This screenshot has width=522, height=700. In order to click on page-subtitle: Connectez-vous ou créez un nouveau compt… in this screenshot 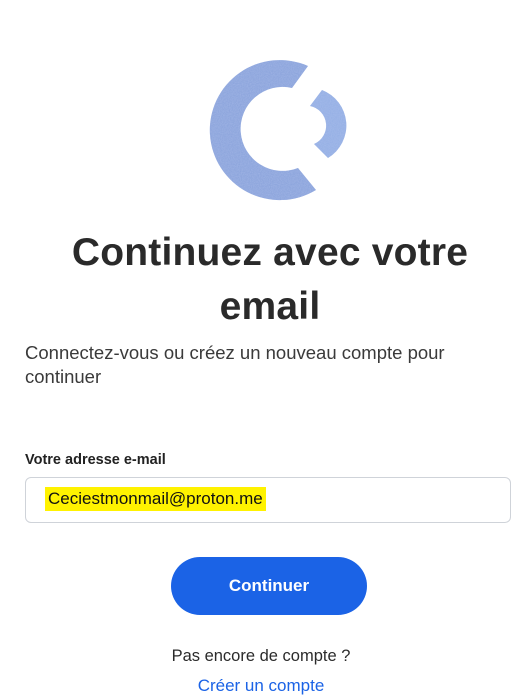, I will do `click(235, 364)`.